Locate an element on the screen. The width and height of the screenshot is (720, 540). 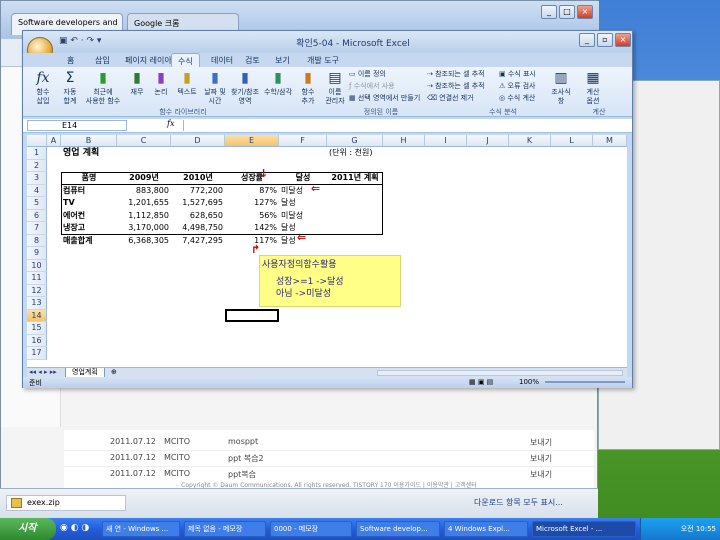
table-cell: 628,650 is located at coordinates (198, 216).